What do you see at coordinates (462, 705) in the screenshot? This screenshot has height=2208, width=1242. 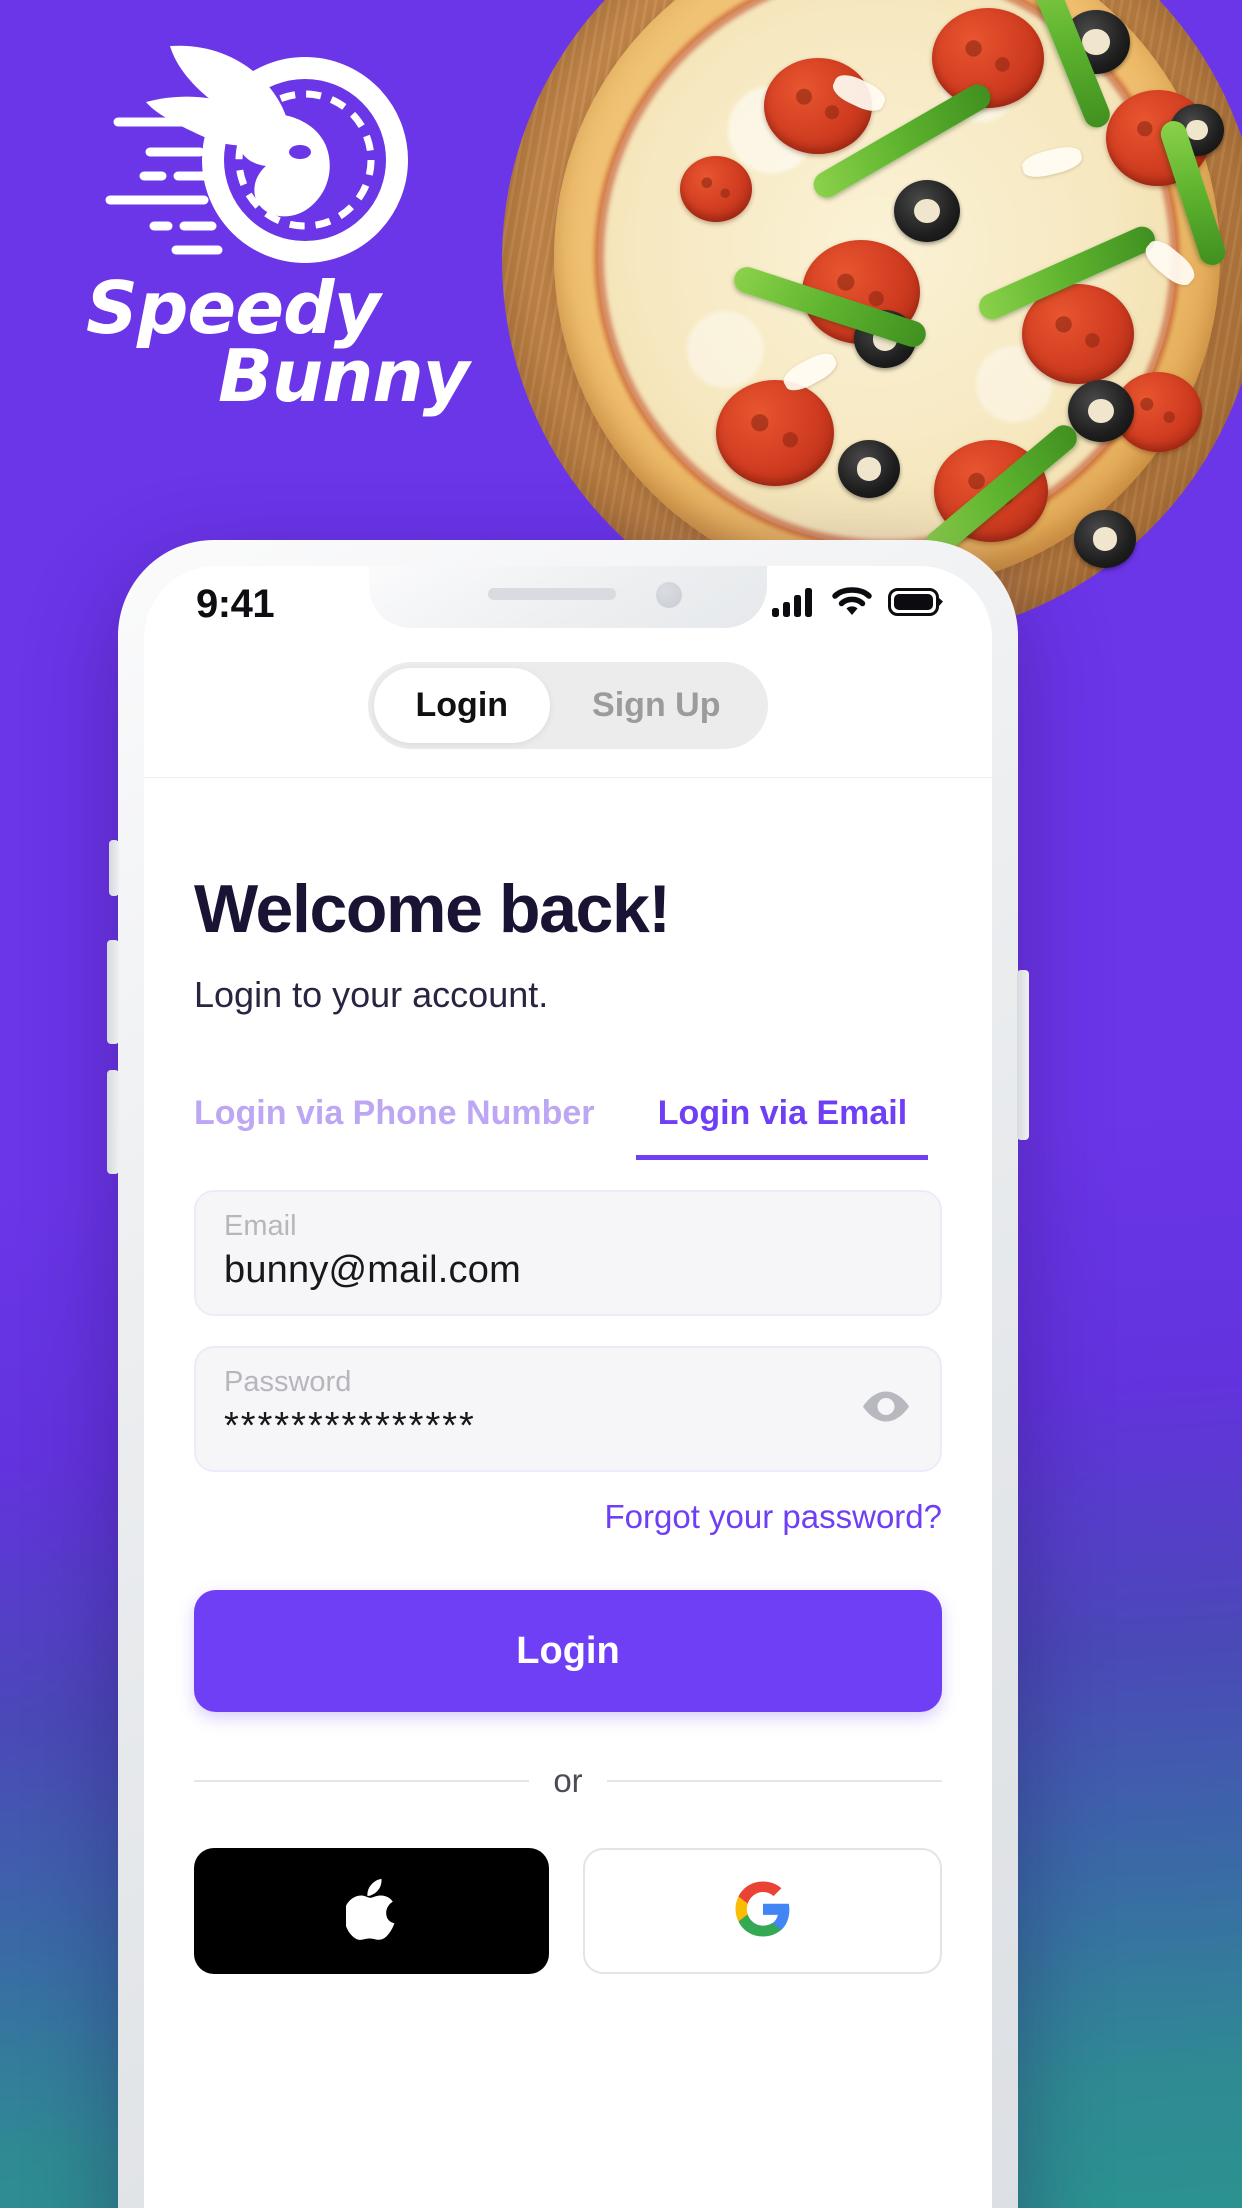 I see `tab-login: Login` at bounding box center [462, 705].